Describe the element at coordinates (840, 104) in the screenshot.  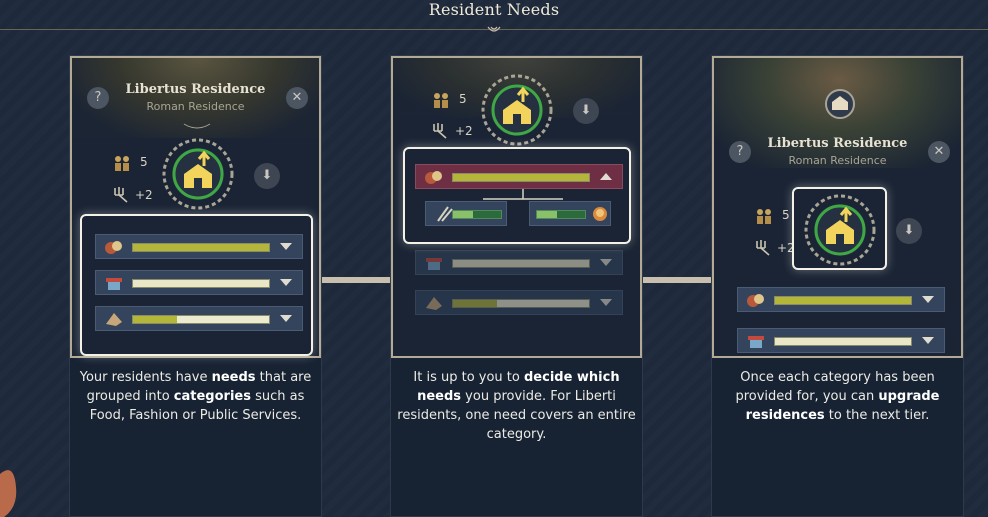
I see `residence-emblem-icon` at that location.